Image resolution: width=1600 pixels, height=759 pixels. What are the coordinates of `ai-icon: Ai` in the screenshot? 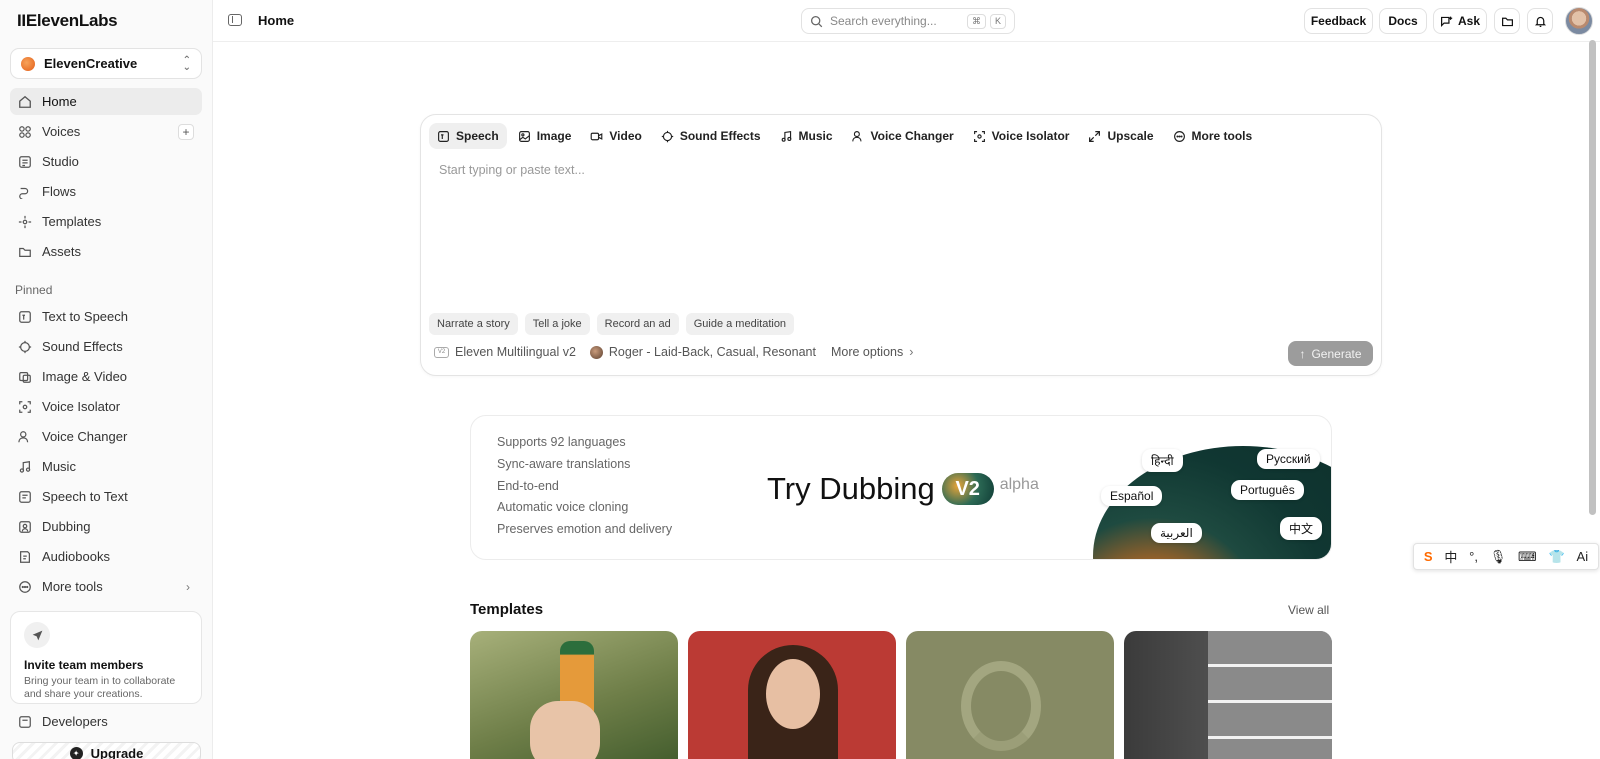 It's located at (1583, 556).